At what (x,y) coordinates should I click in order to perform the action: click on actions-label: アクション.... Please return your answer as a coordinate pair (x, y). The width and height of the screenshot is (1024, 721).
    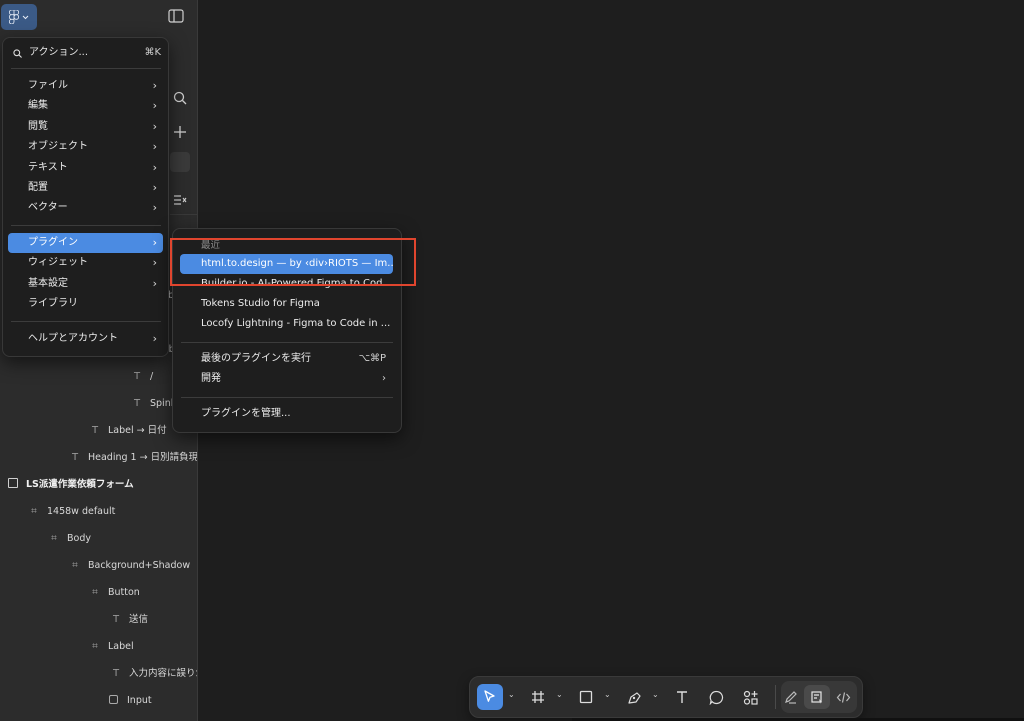
    Looking at the image, I should click on (59, 52).